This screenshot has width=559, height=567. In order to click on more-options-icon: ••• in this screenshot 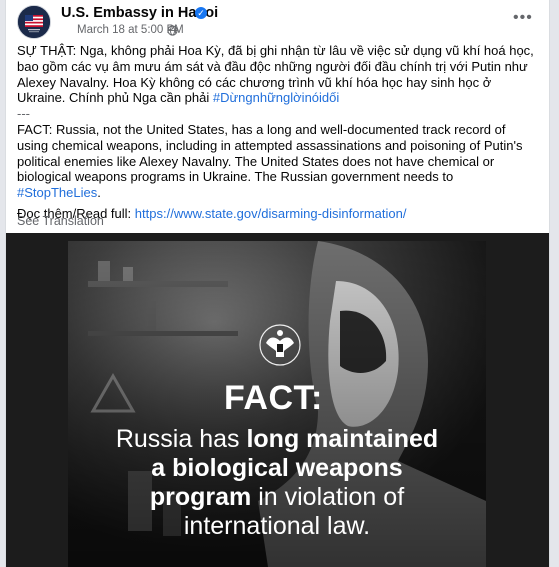, I will do `click(523, 18)`.